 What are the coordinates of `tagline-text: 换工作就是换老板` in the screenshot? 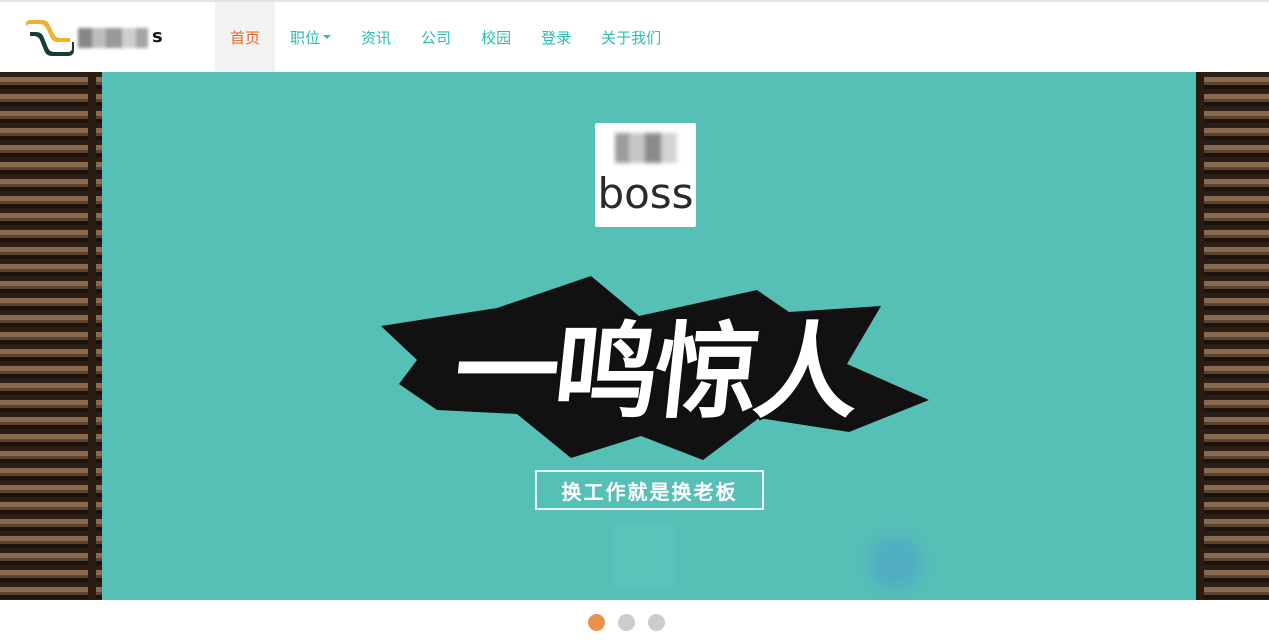 It's located at (649, 491).